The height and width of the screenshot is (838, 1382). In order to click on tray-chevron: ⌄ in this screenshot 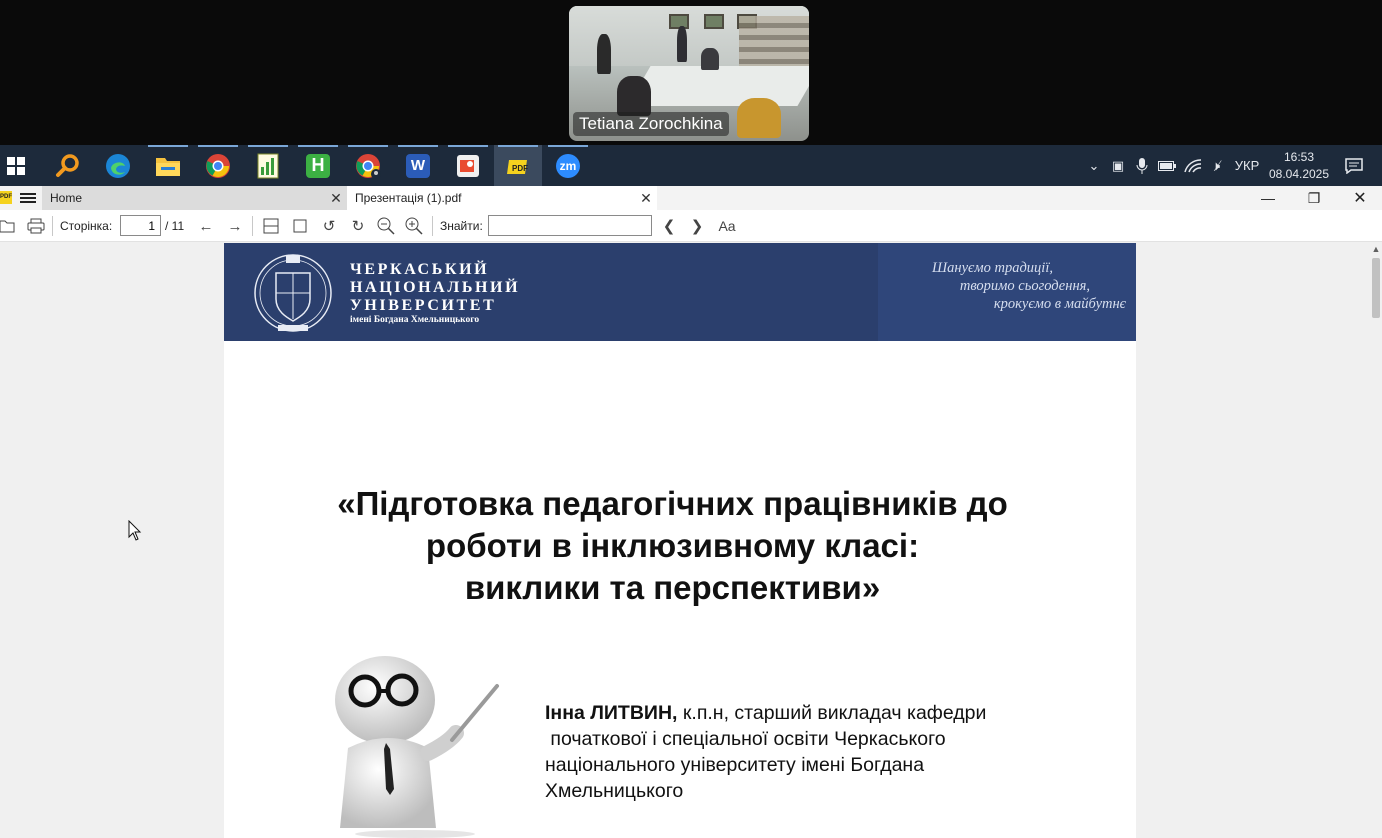, I will do `click(1094, 165)`.